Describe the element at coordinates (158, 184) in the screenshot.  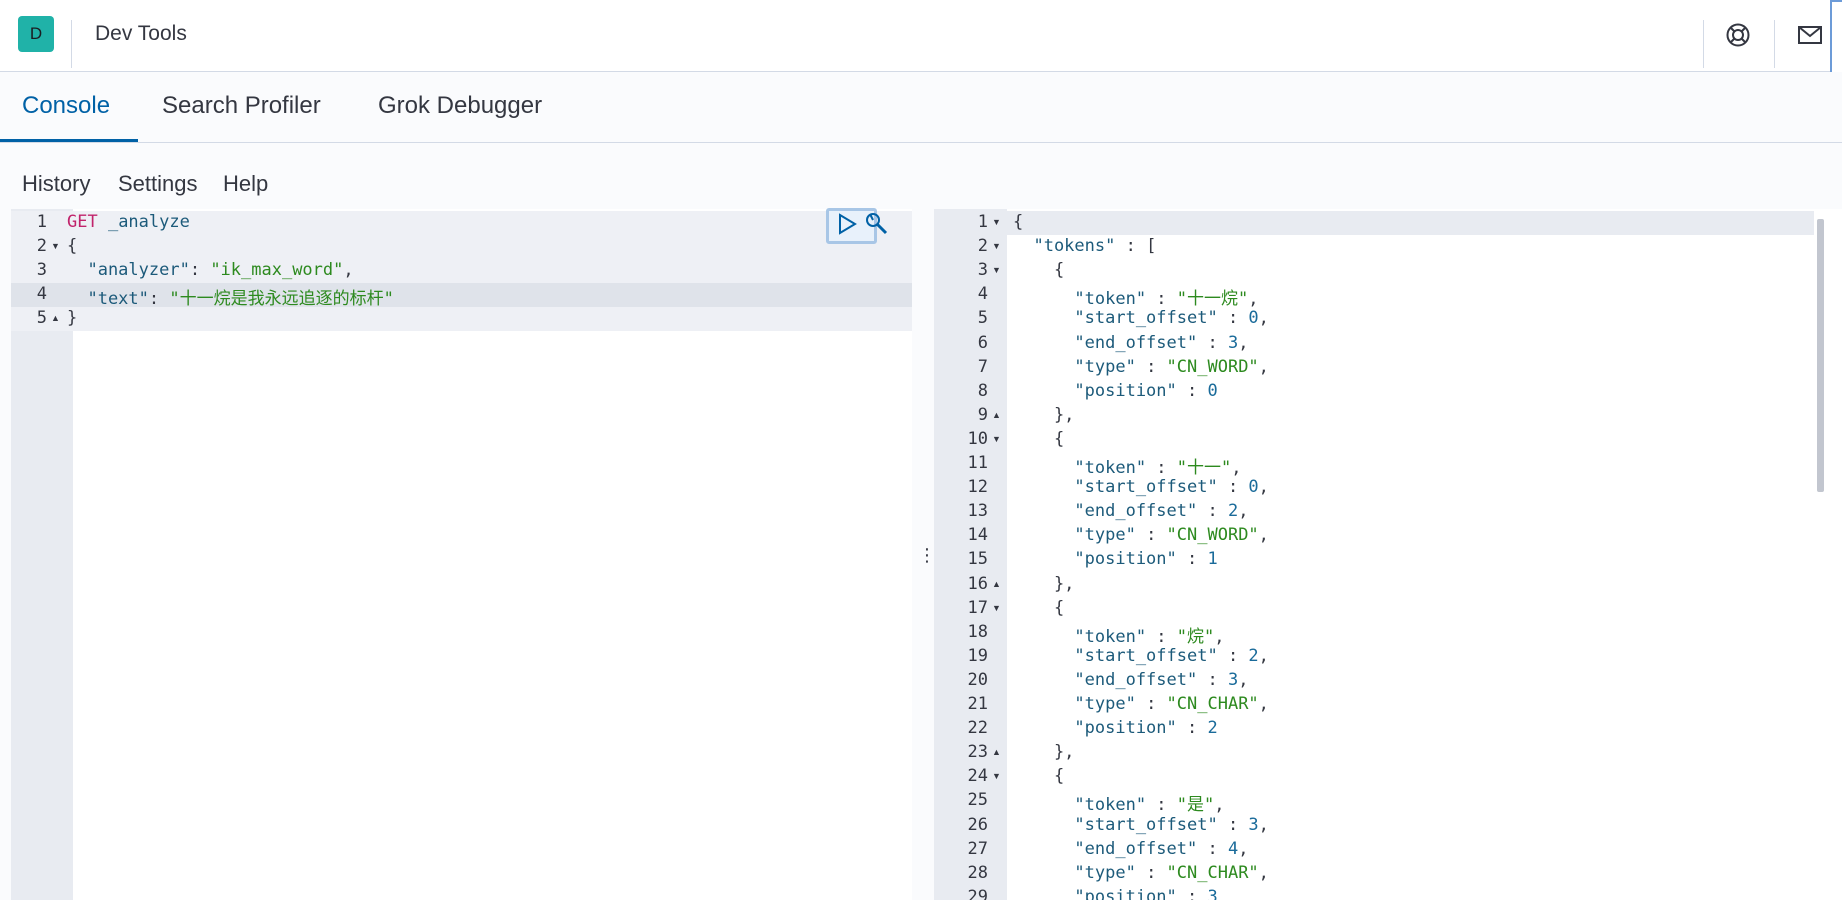
I see `settings-button: Settings` at that location.